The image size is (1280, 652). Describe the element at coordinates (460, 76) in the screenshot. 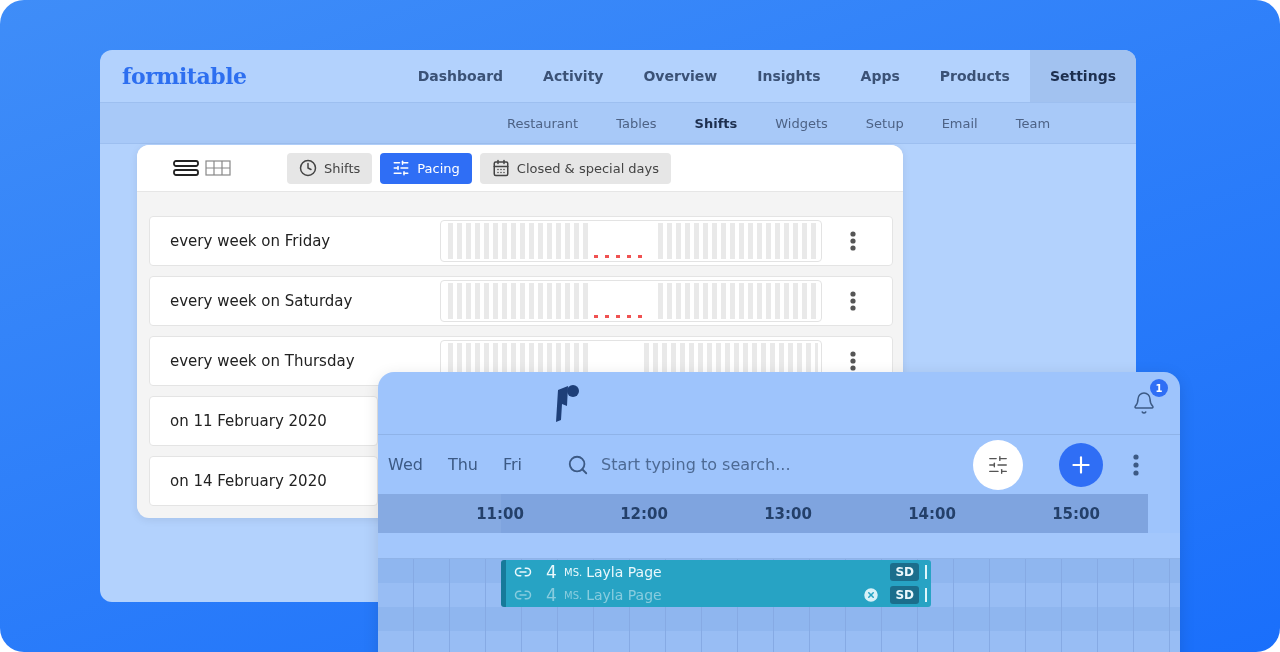

I see `nav-tab: Dashboard` at that location.